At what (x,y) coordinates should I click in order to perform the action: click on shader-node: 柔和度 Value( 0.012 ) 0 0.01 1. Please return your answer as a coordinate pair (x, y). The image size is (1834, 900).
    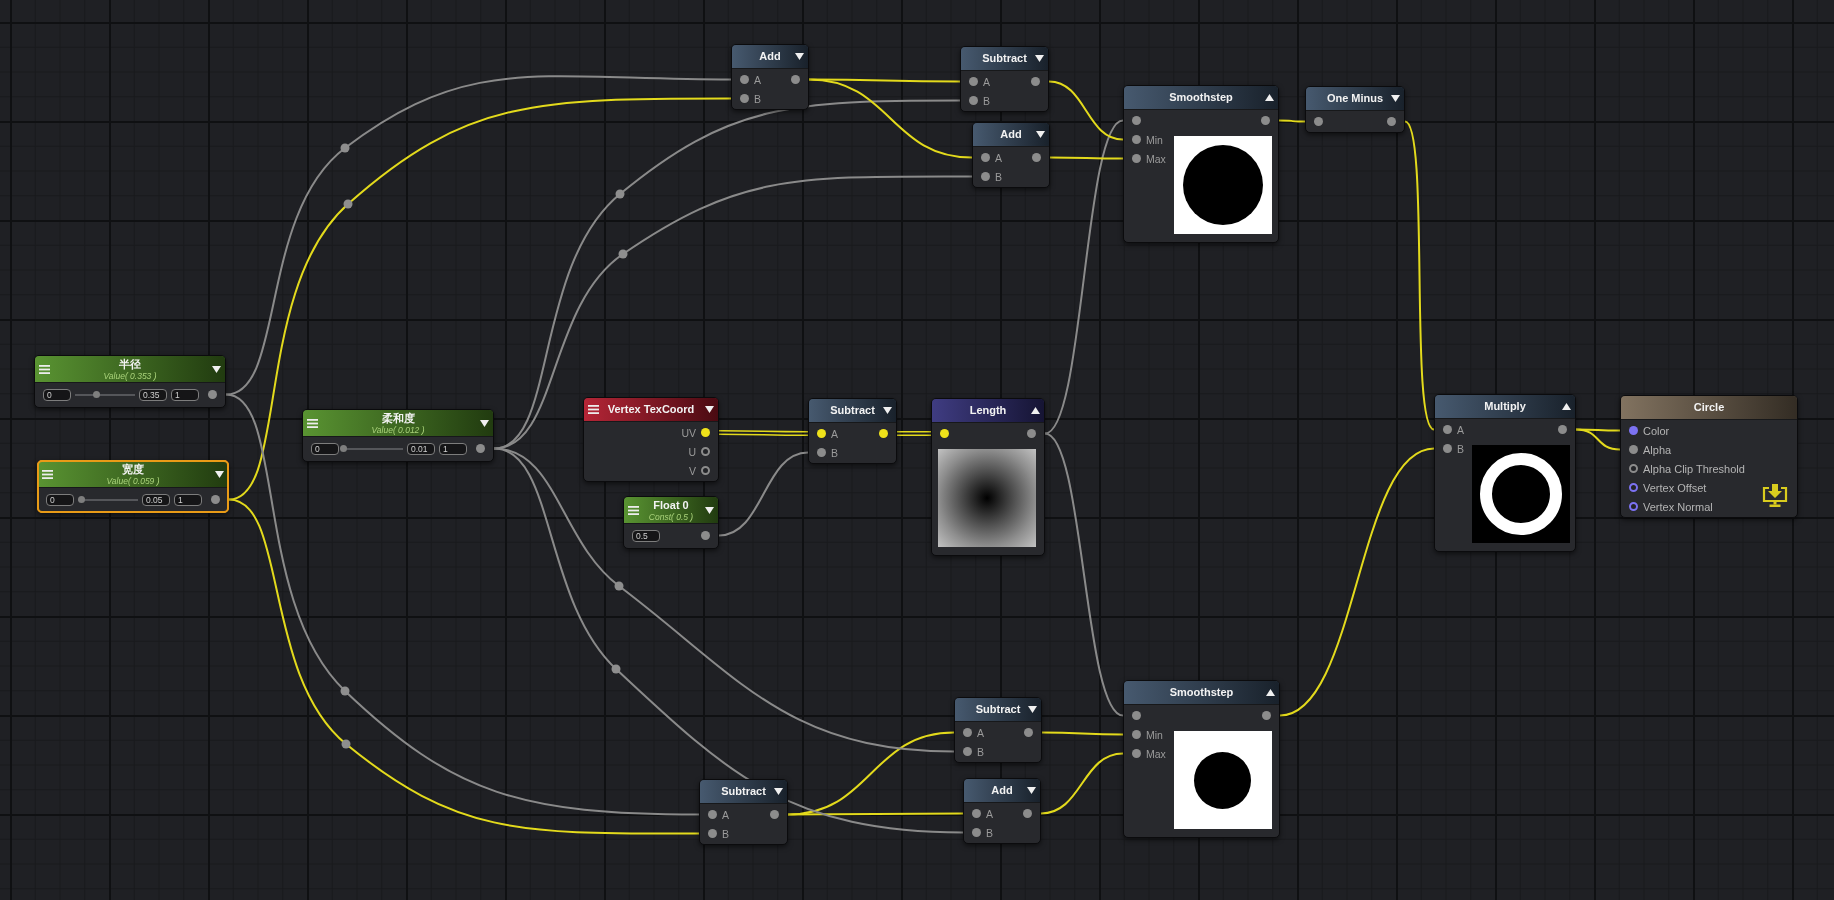
    Looking at the image, I should click on (398, 435).